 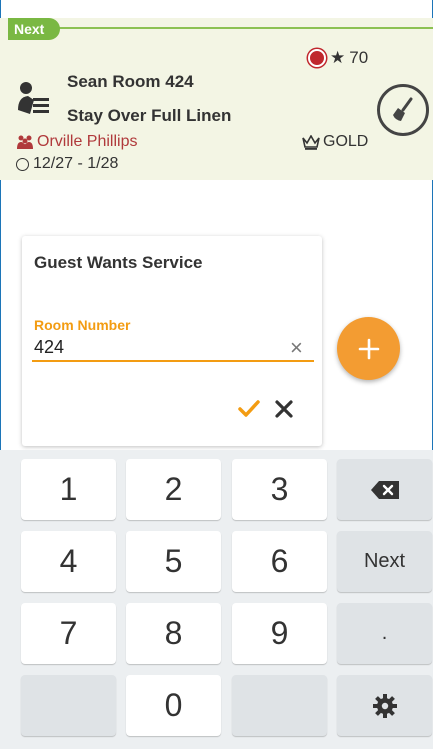 What do you see at coordinates (173, 489) in the screenshot?
I see `key-2: 2` at bounding box center [173, 489].